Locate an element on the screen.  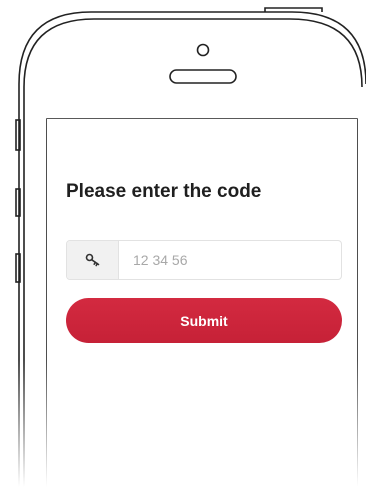
volume-down-button is located at coordinates (18, 268).